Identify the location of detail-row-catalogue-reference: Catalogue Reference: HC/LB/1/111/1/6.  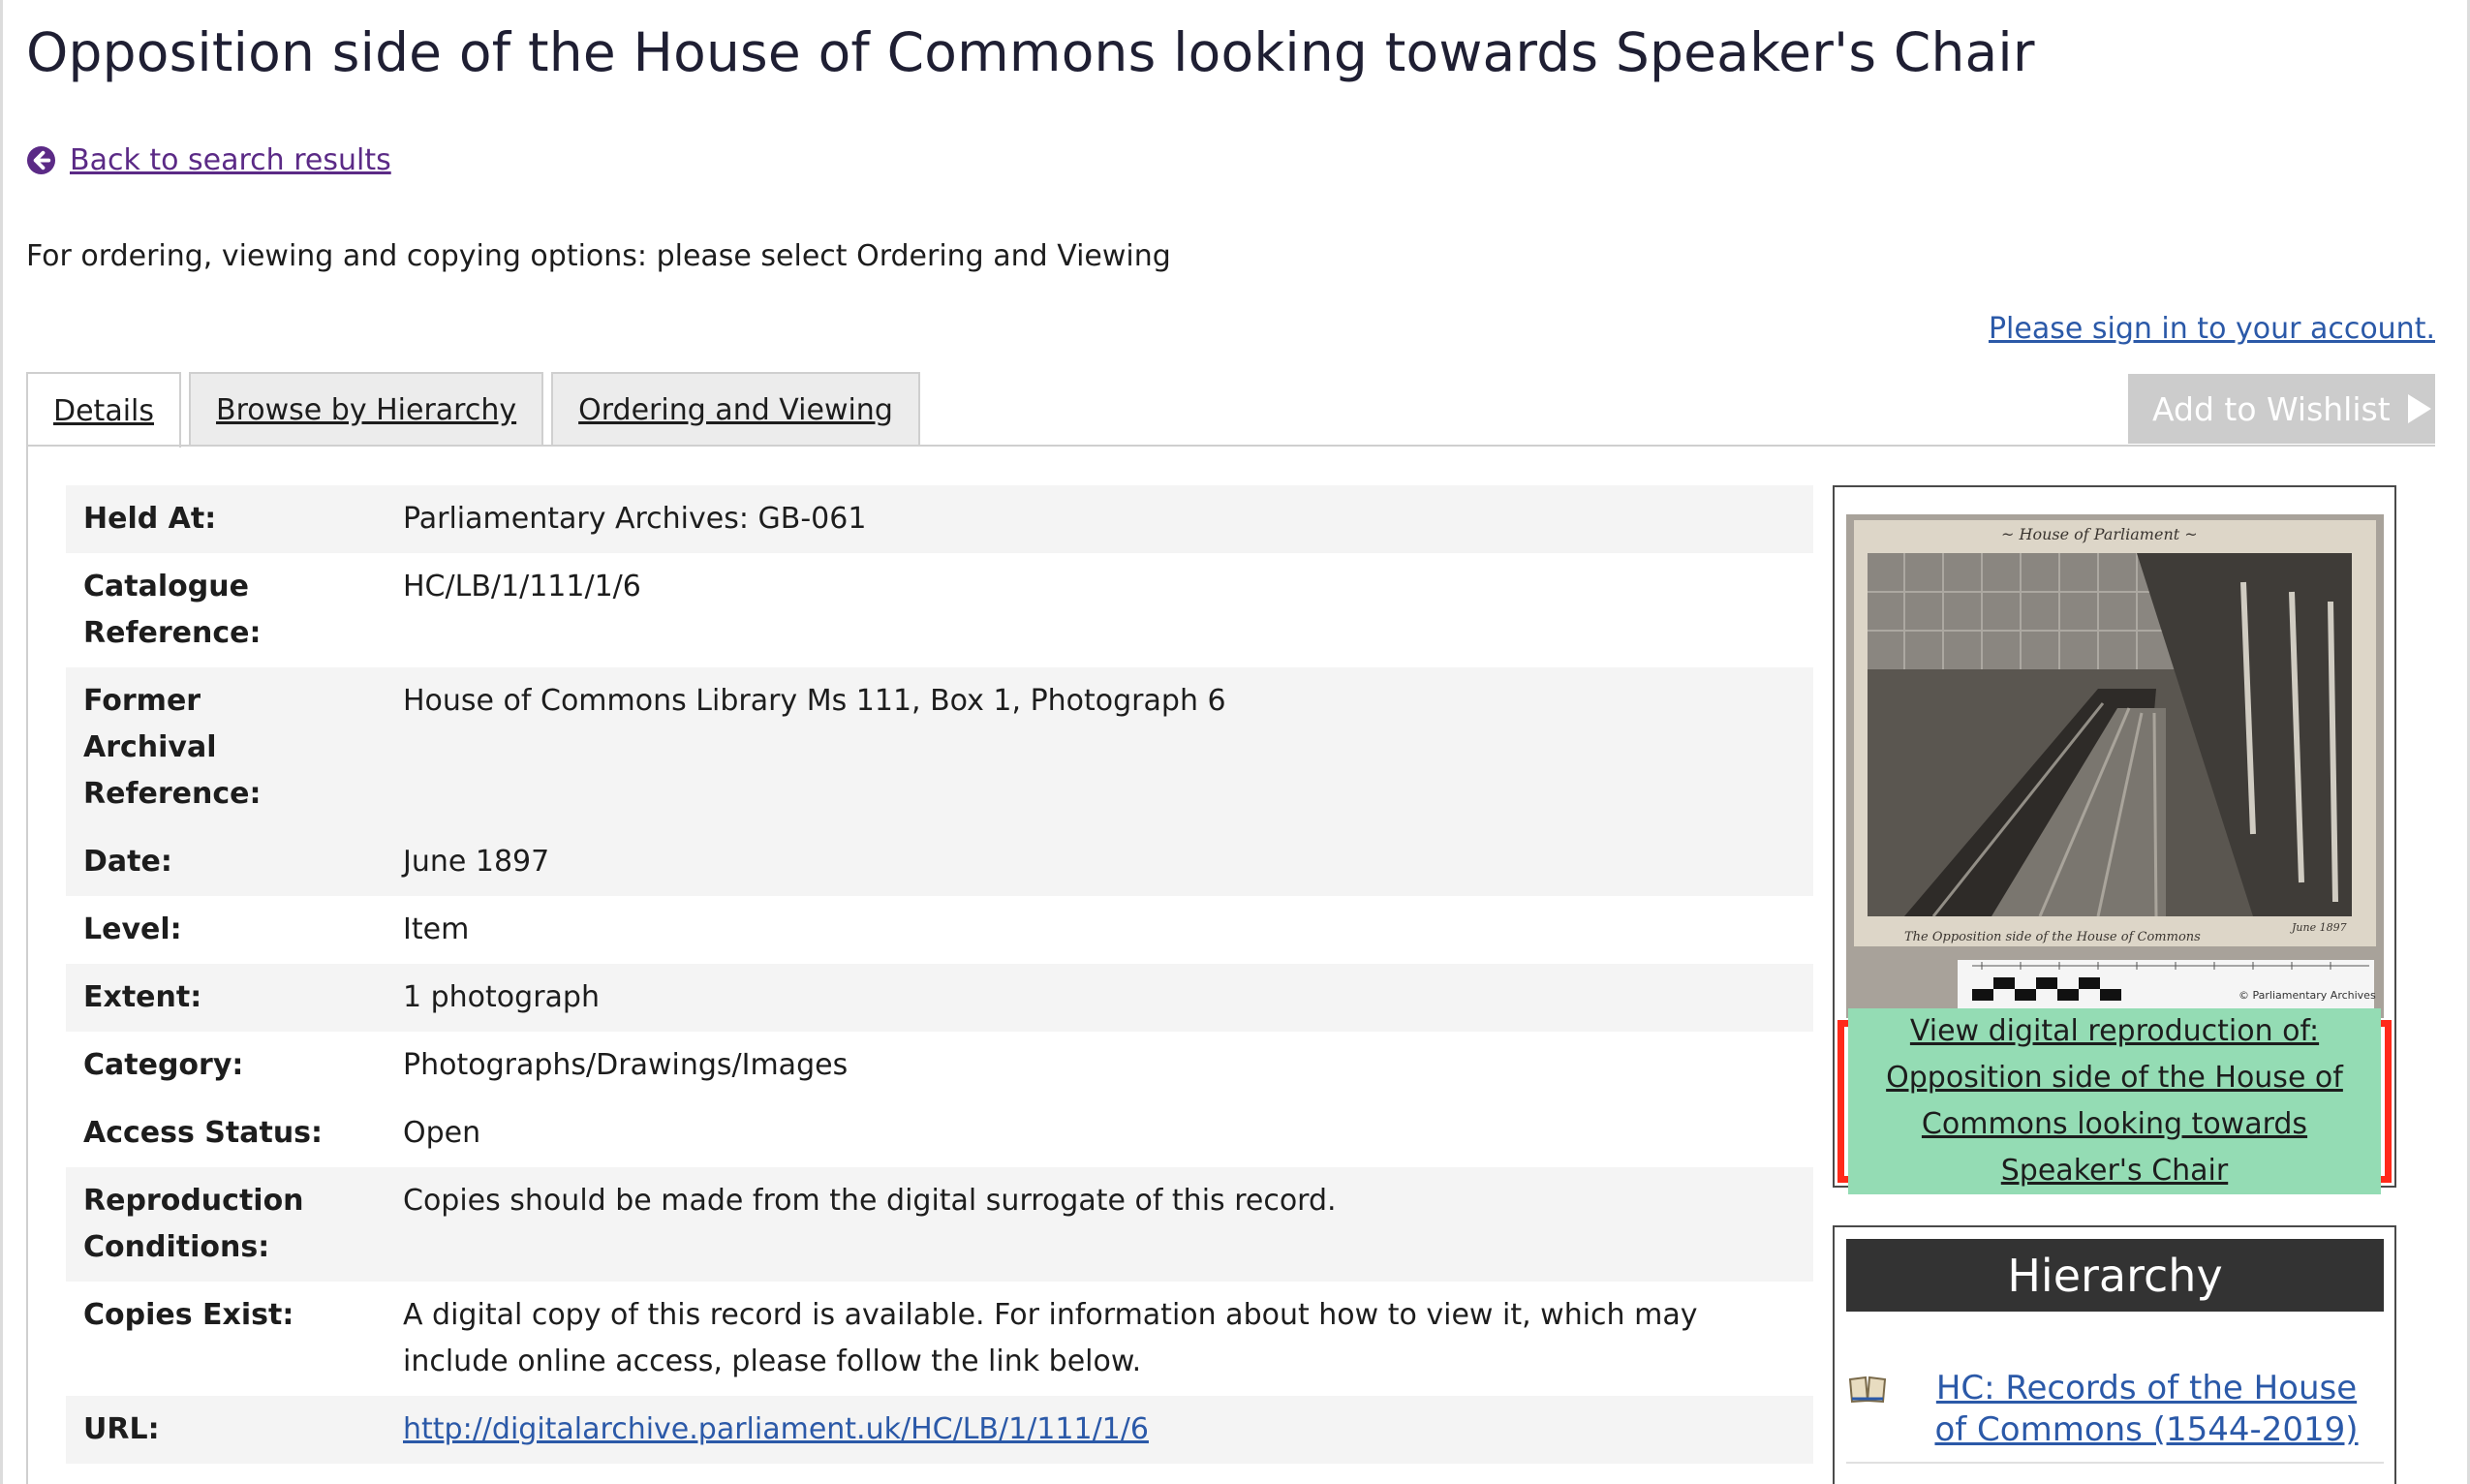
(940, 610).